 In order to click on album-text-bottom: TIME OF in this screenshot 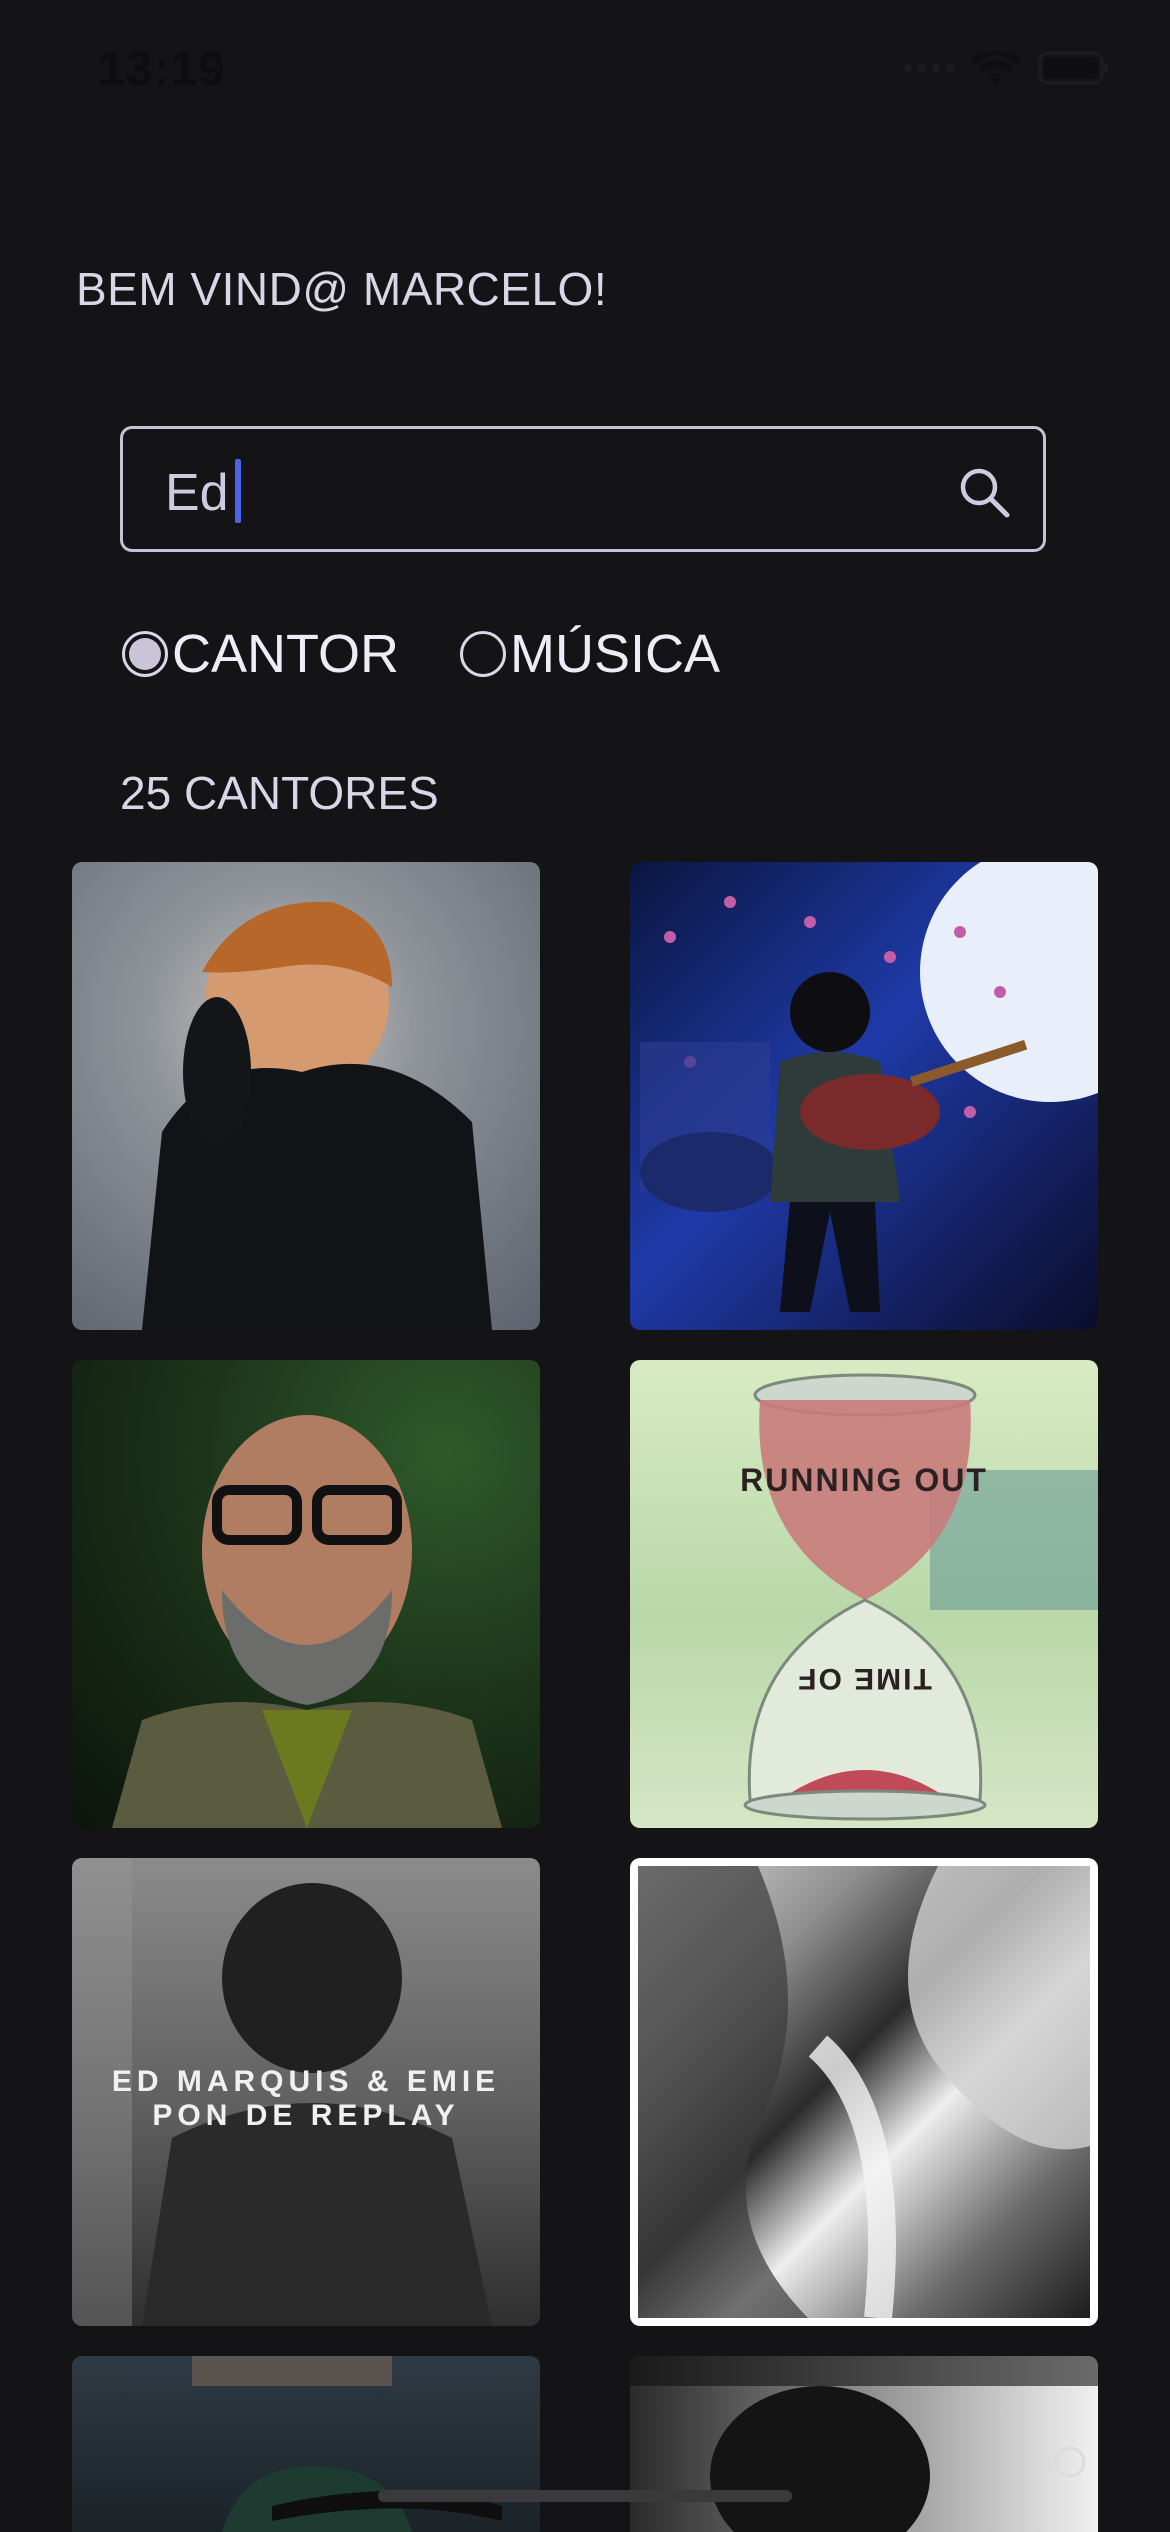, I will do `click(864, 1678)`.